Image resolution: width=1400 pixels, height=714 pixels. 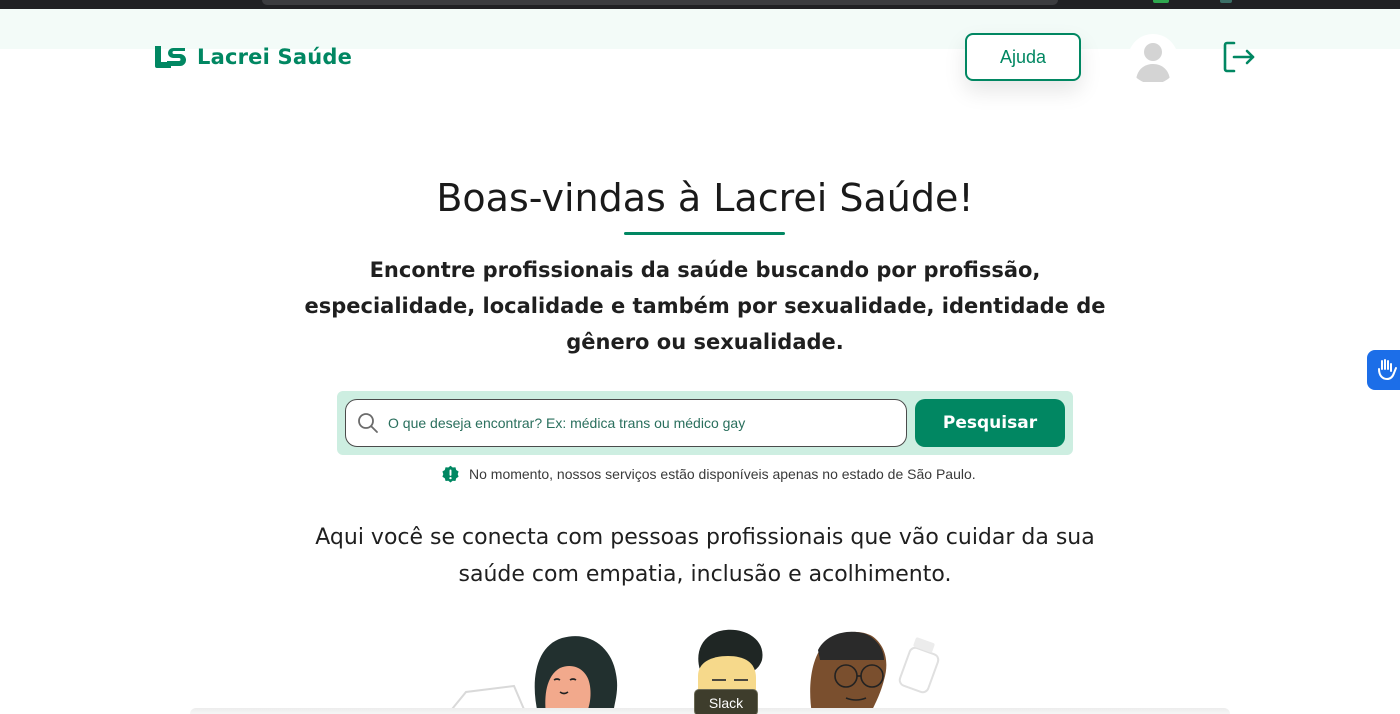 What do you see at coordinates (450, 473) in the screenshot?
I see `alert-icon` at bounding box center [450, 473].